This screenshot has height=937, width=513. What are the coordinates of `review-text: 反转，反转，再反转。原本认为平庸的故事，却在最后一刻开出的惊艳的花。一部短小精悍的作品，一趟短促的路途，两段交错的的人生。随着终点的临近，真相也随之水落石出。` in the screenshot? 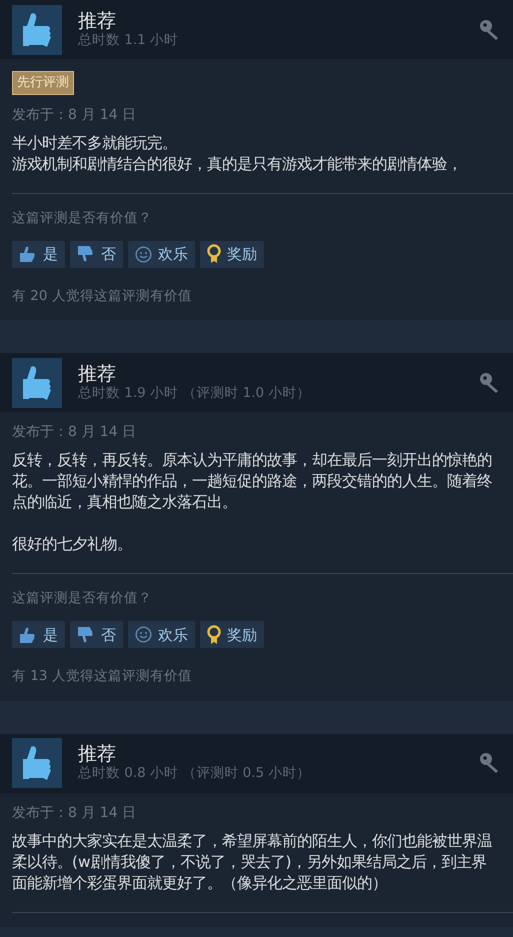 It's located at (252, 481).